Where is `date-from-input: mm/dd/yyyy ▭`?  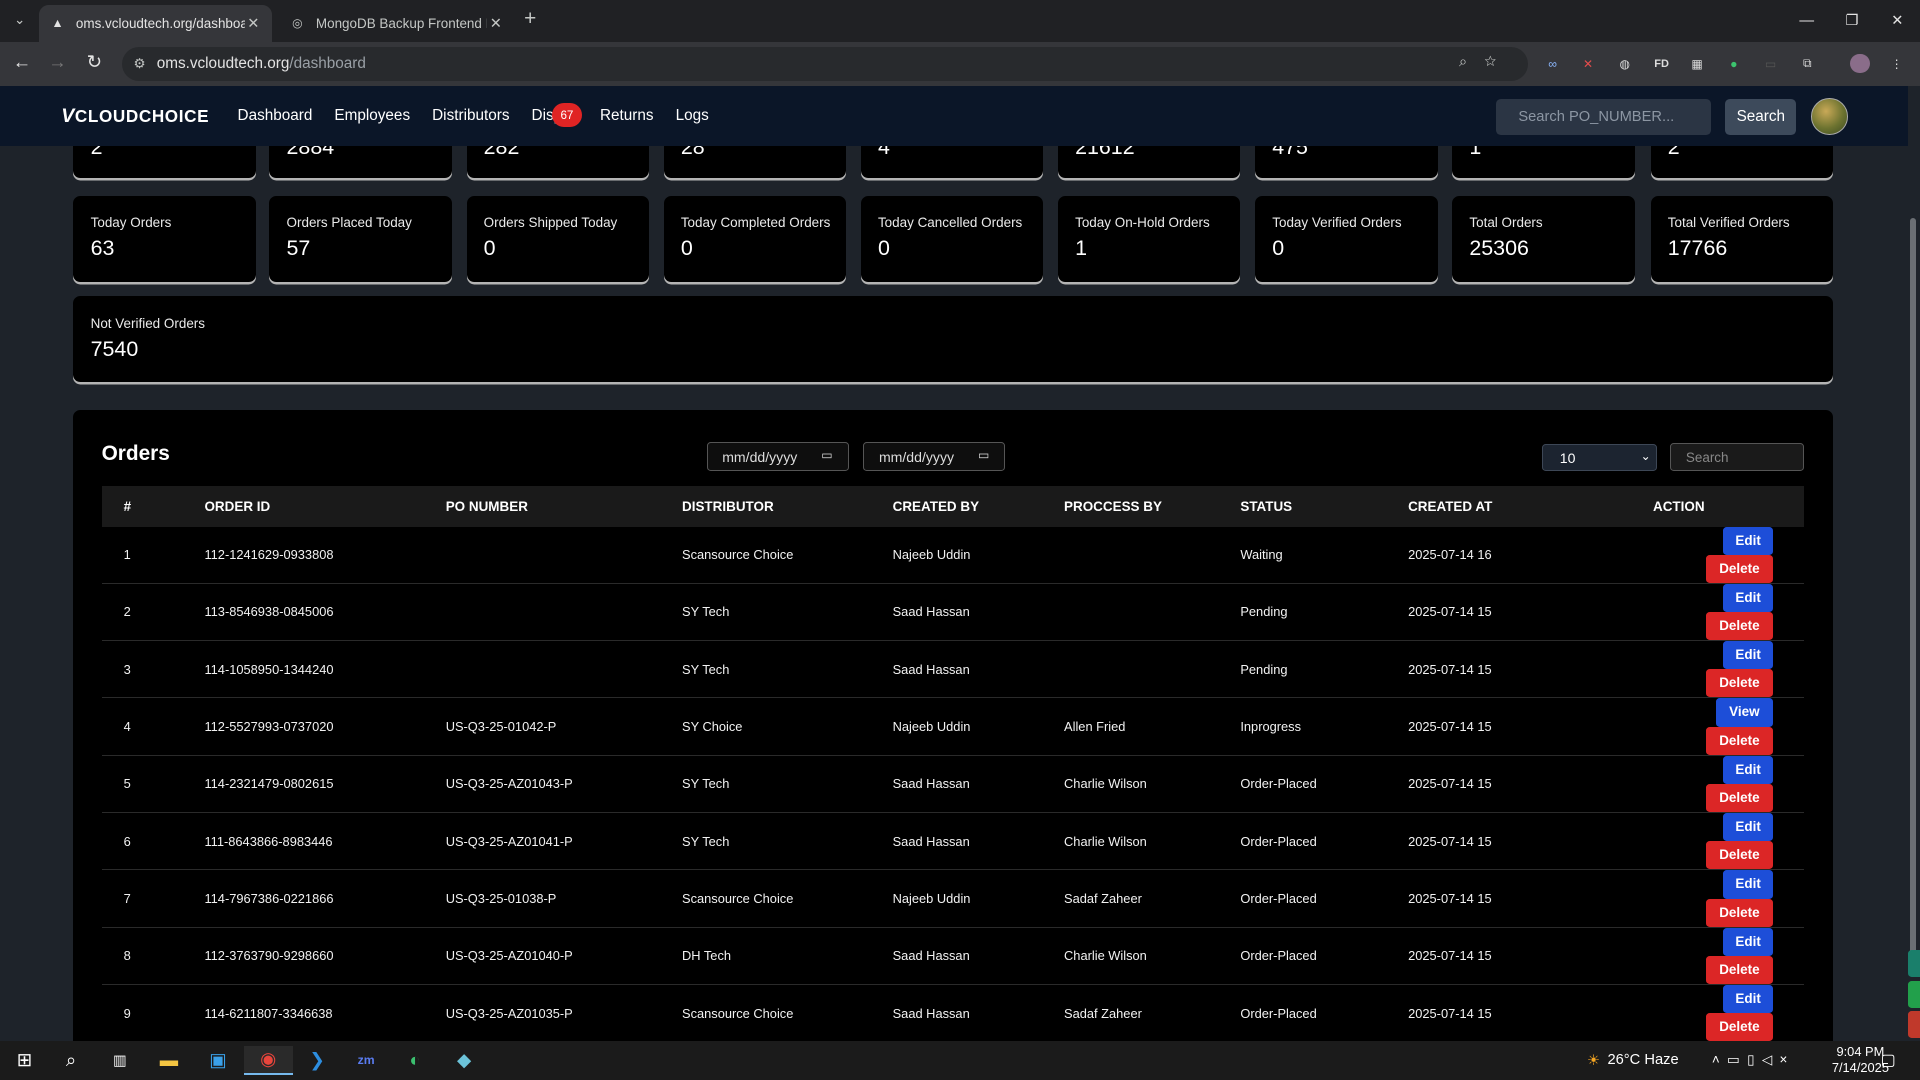 date-from-input: mm/dd/yyyy ▭ is located at coordinates (777, 457).